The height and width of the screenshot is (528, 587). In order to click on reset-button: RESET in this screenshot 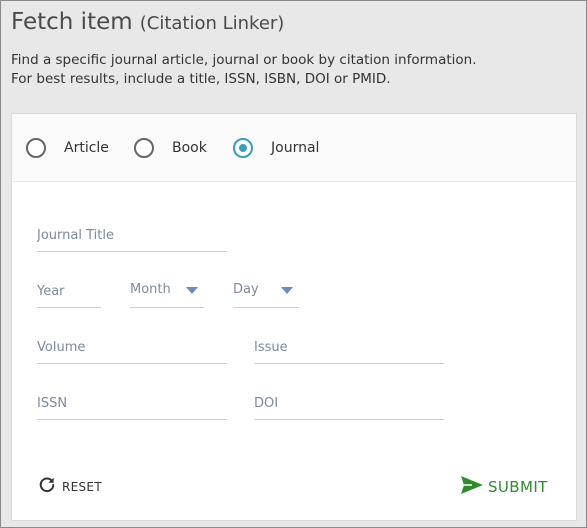, I will do `click(70, 487)`.